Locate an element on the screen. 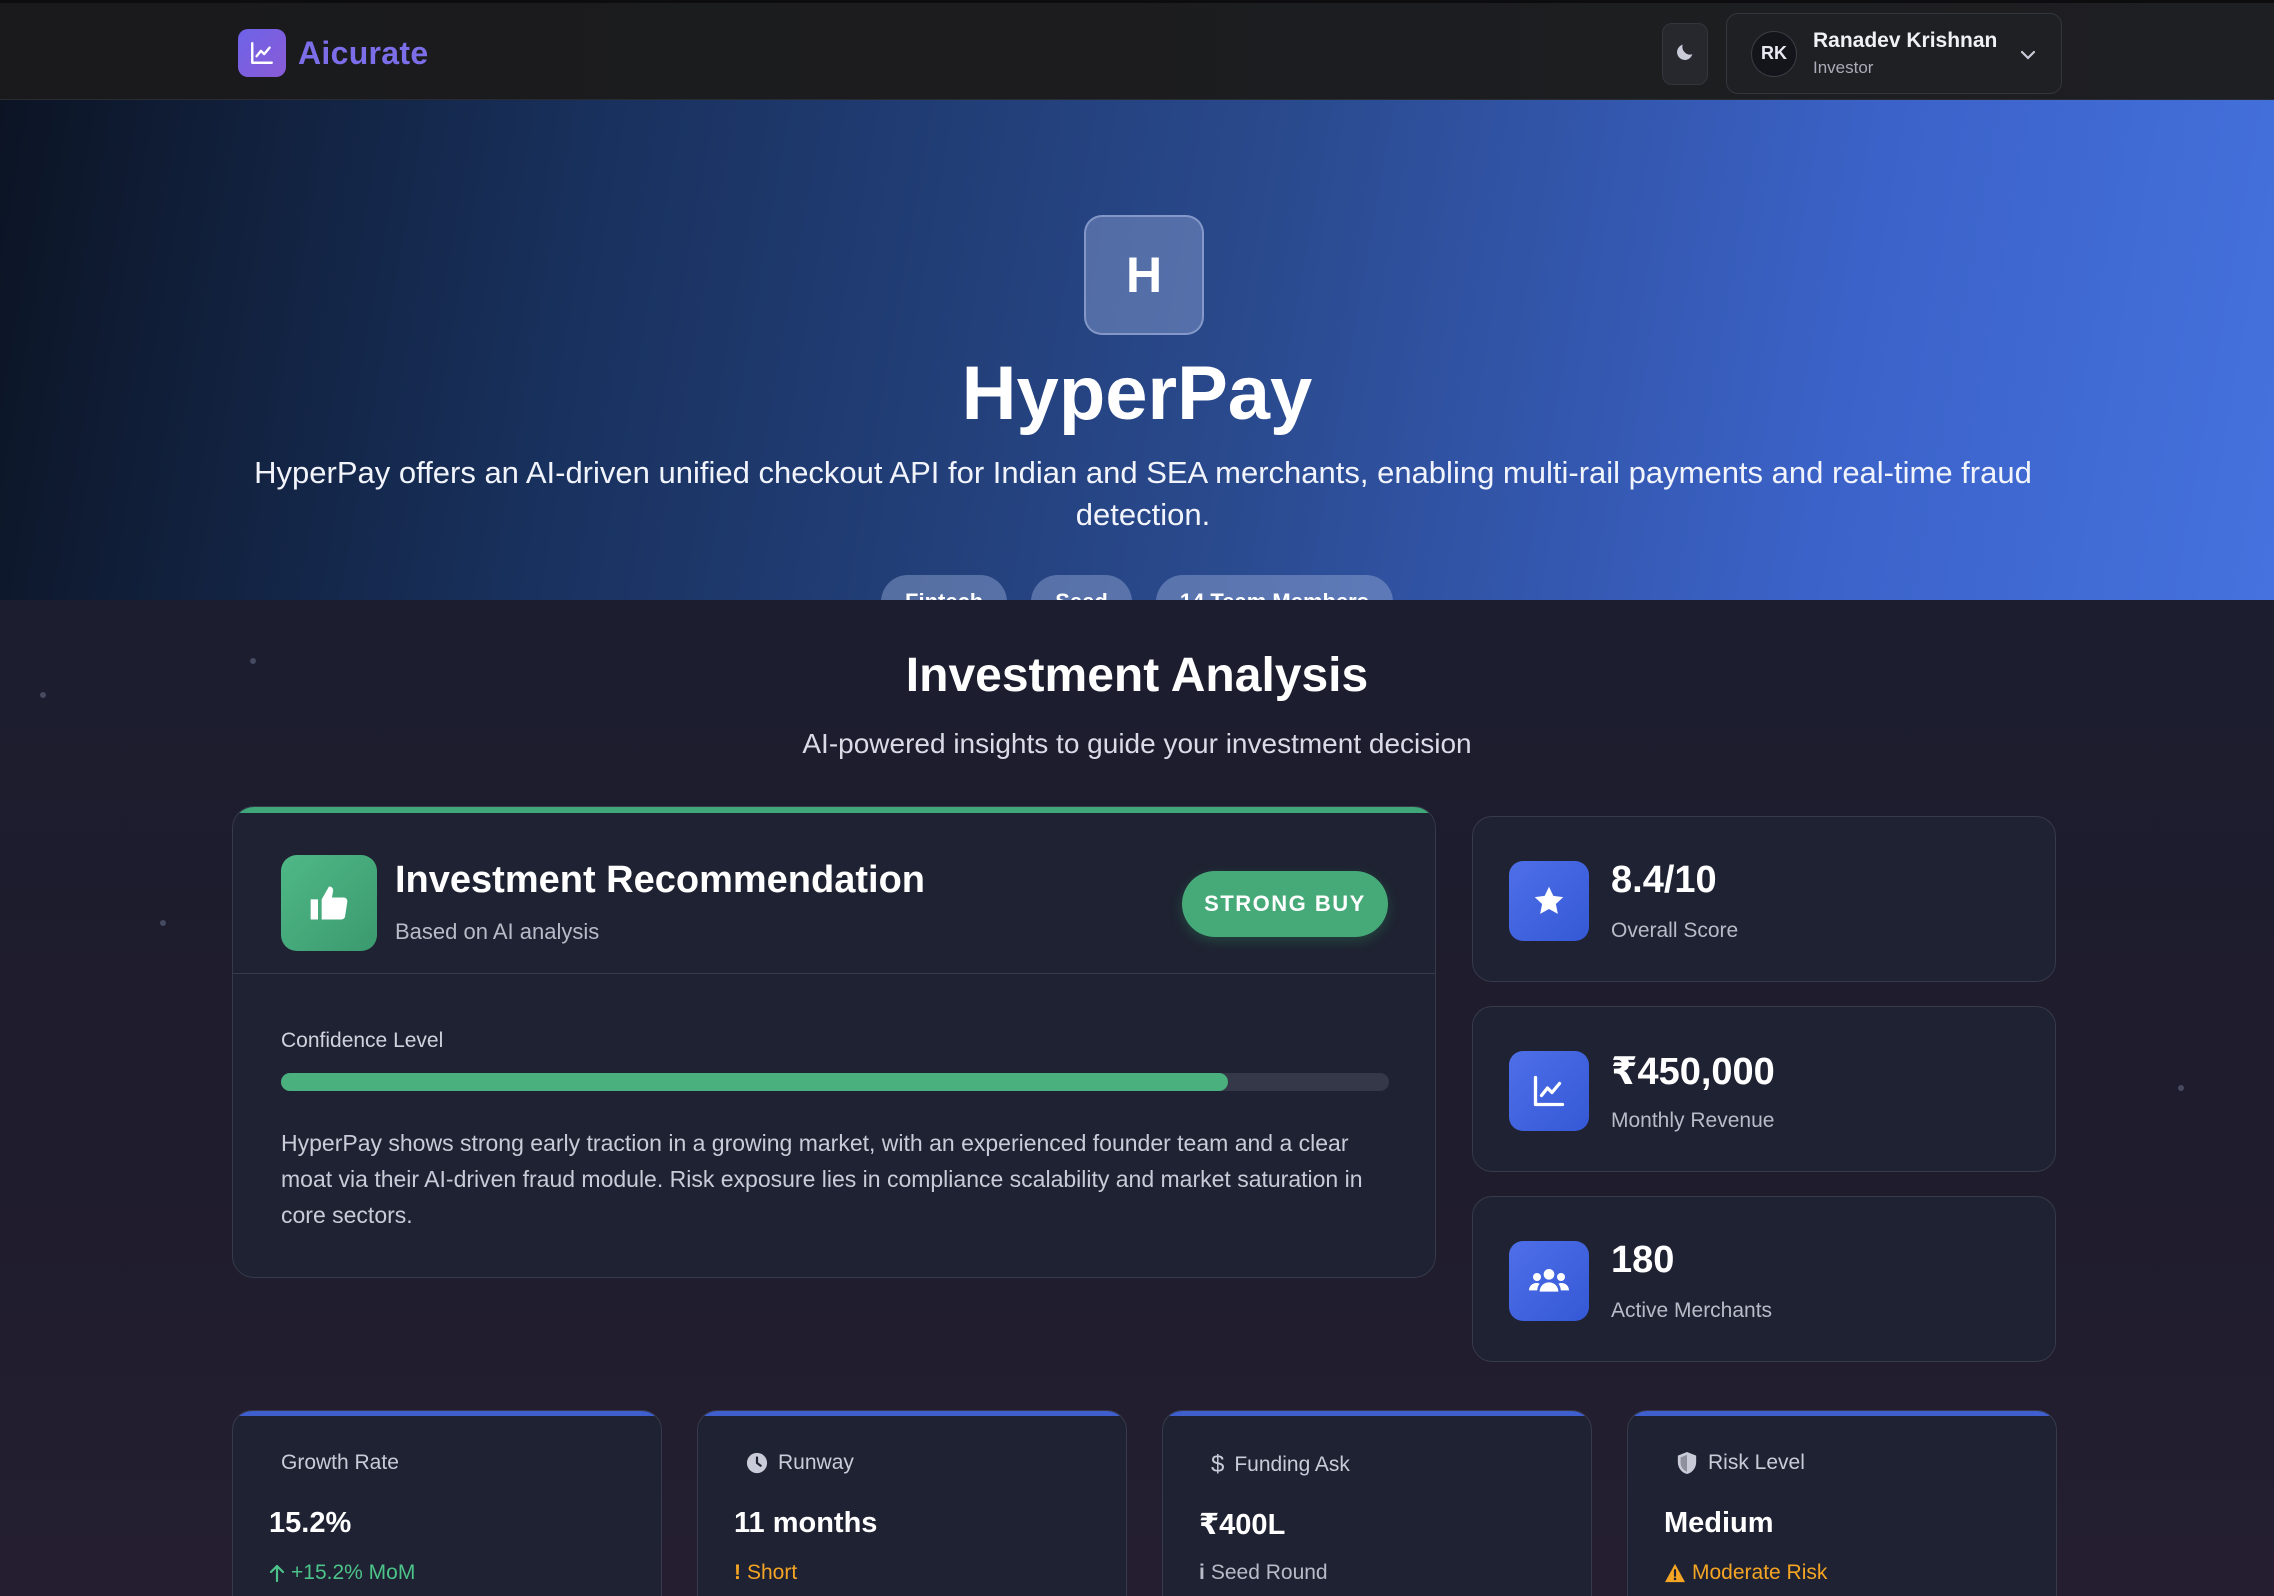 This screenshot has width=2274, height=1596. recommendation-badge: STRONG BUY is located at coordinates (1285, 904).